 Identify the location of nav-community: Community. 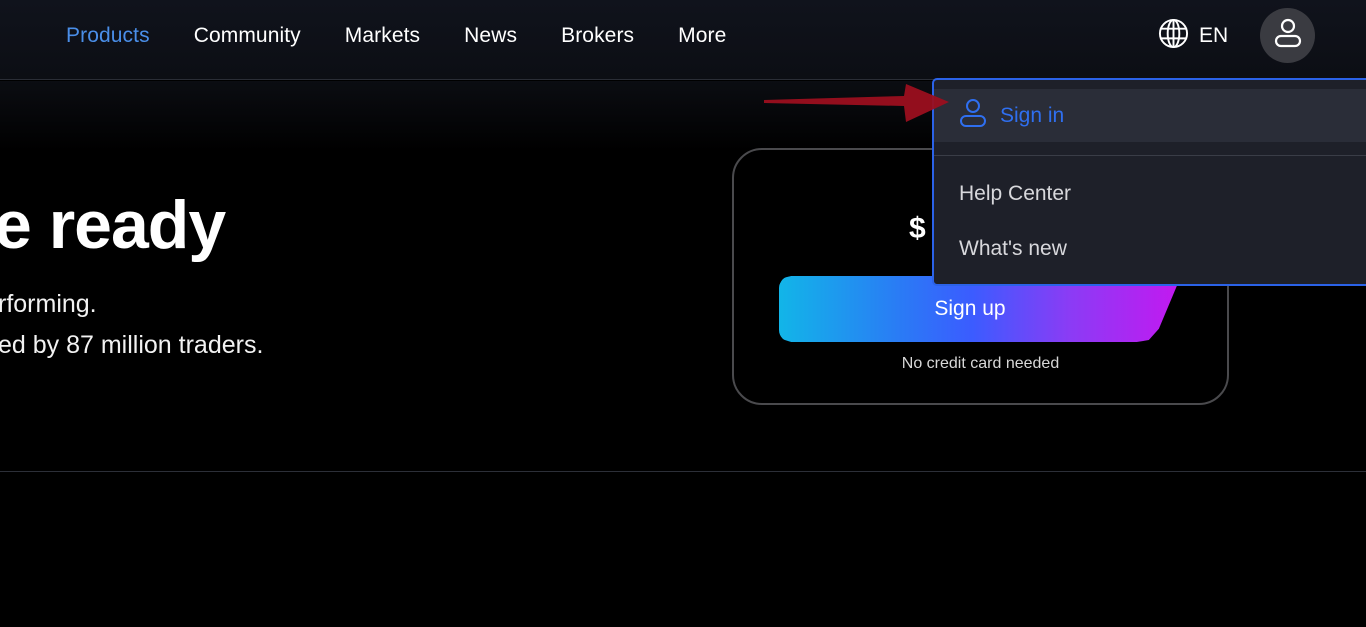
(247, 36).